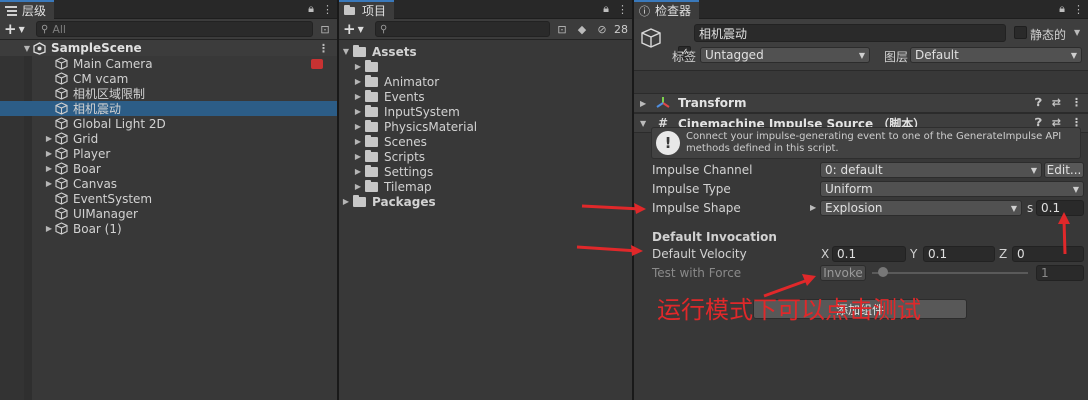 Image resolution: width=1088 pixels, height=400 pixels. Describe the element at coordinates (462, 29) in the screenshot. I see `project-search-input: ⚲` at that location.